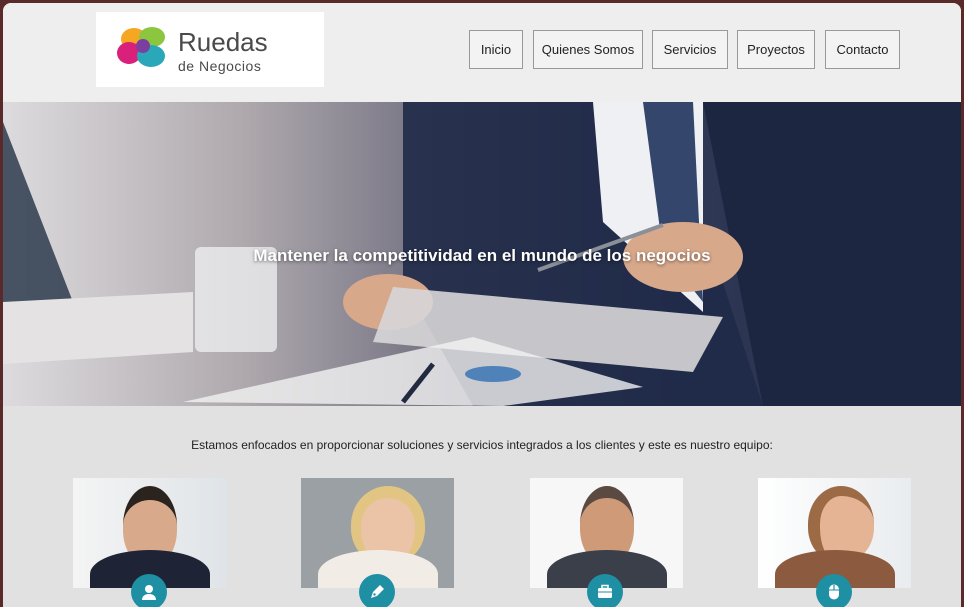 This screenshot has height=607, width=964. What do you see at coordinates (220, 66) in the screenshot?
I see `logo-subtitle: de Negocios` at bounding box center [220, 66].